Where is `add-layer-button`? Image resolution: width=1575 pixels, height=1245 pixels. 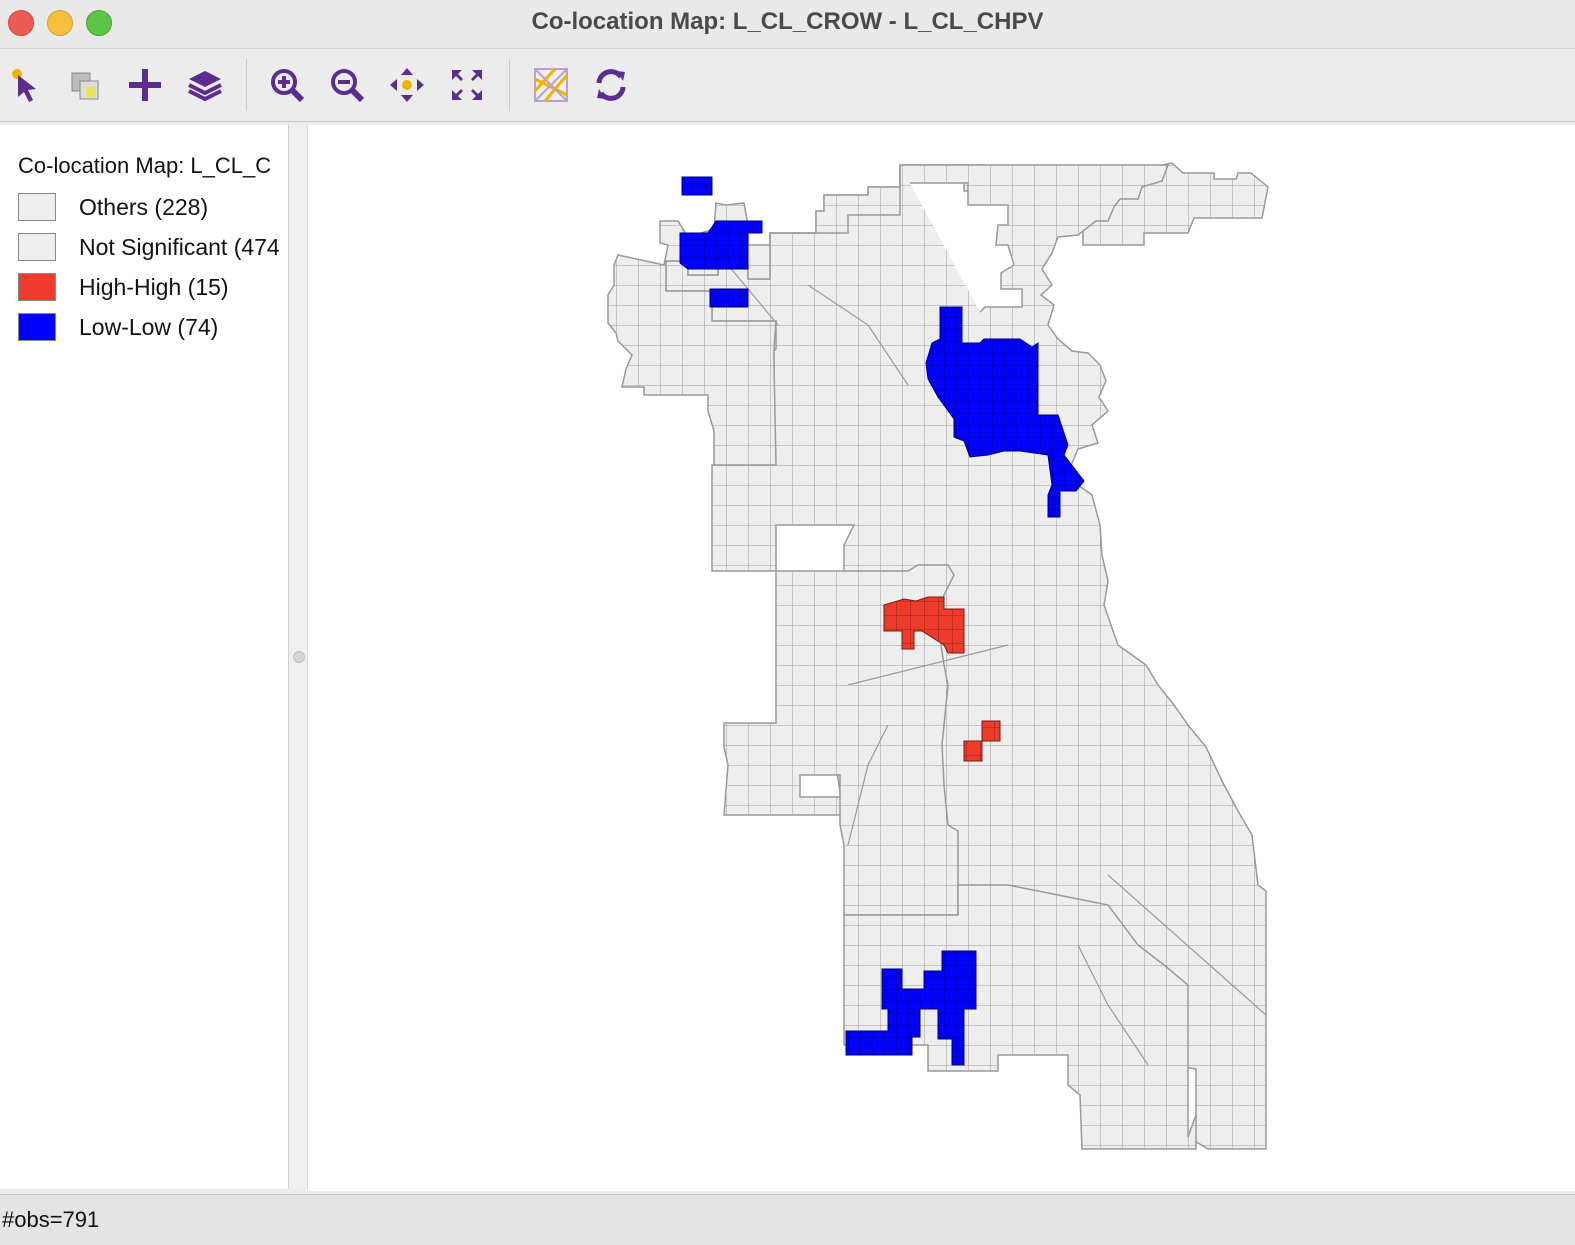 add-layer-button is located at coordinates (145, 85).